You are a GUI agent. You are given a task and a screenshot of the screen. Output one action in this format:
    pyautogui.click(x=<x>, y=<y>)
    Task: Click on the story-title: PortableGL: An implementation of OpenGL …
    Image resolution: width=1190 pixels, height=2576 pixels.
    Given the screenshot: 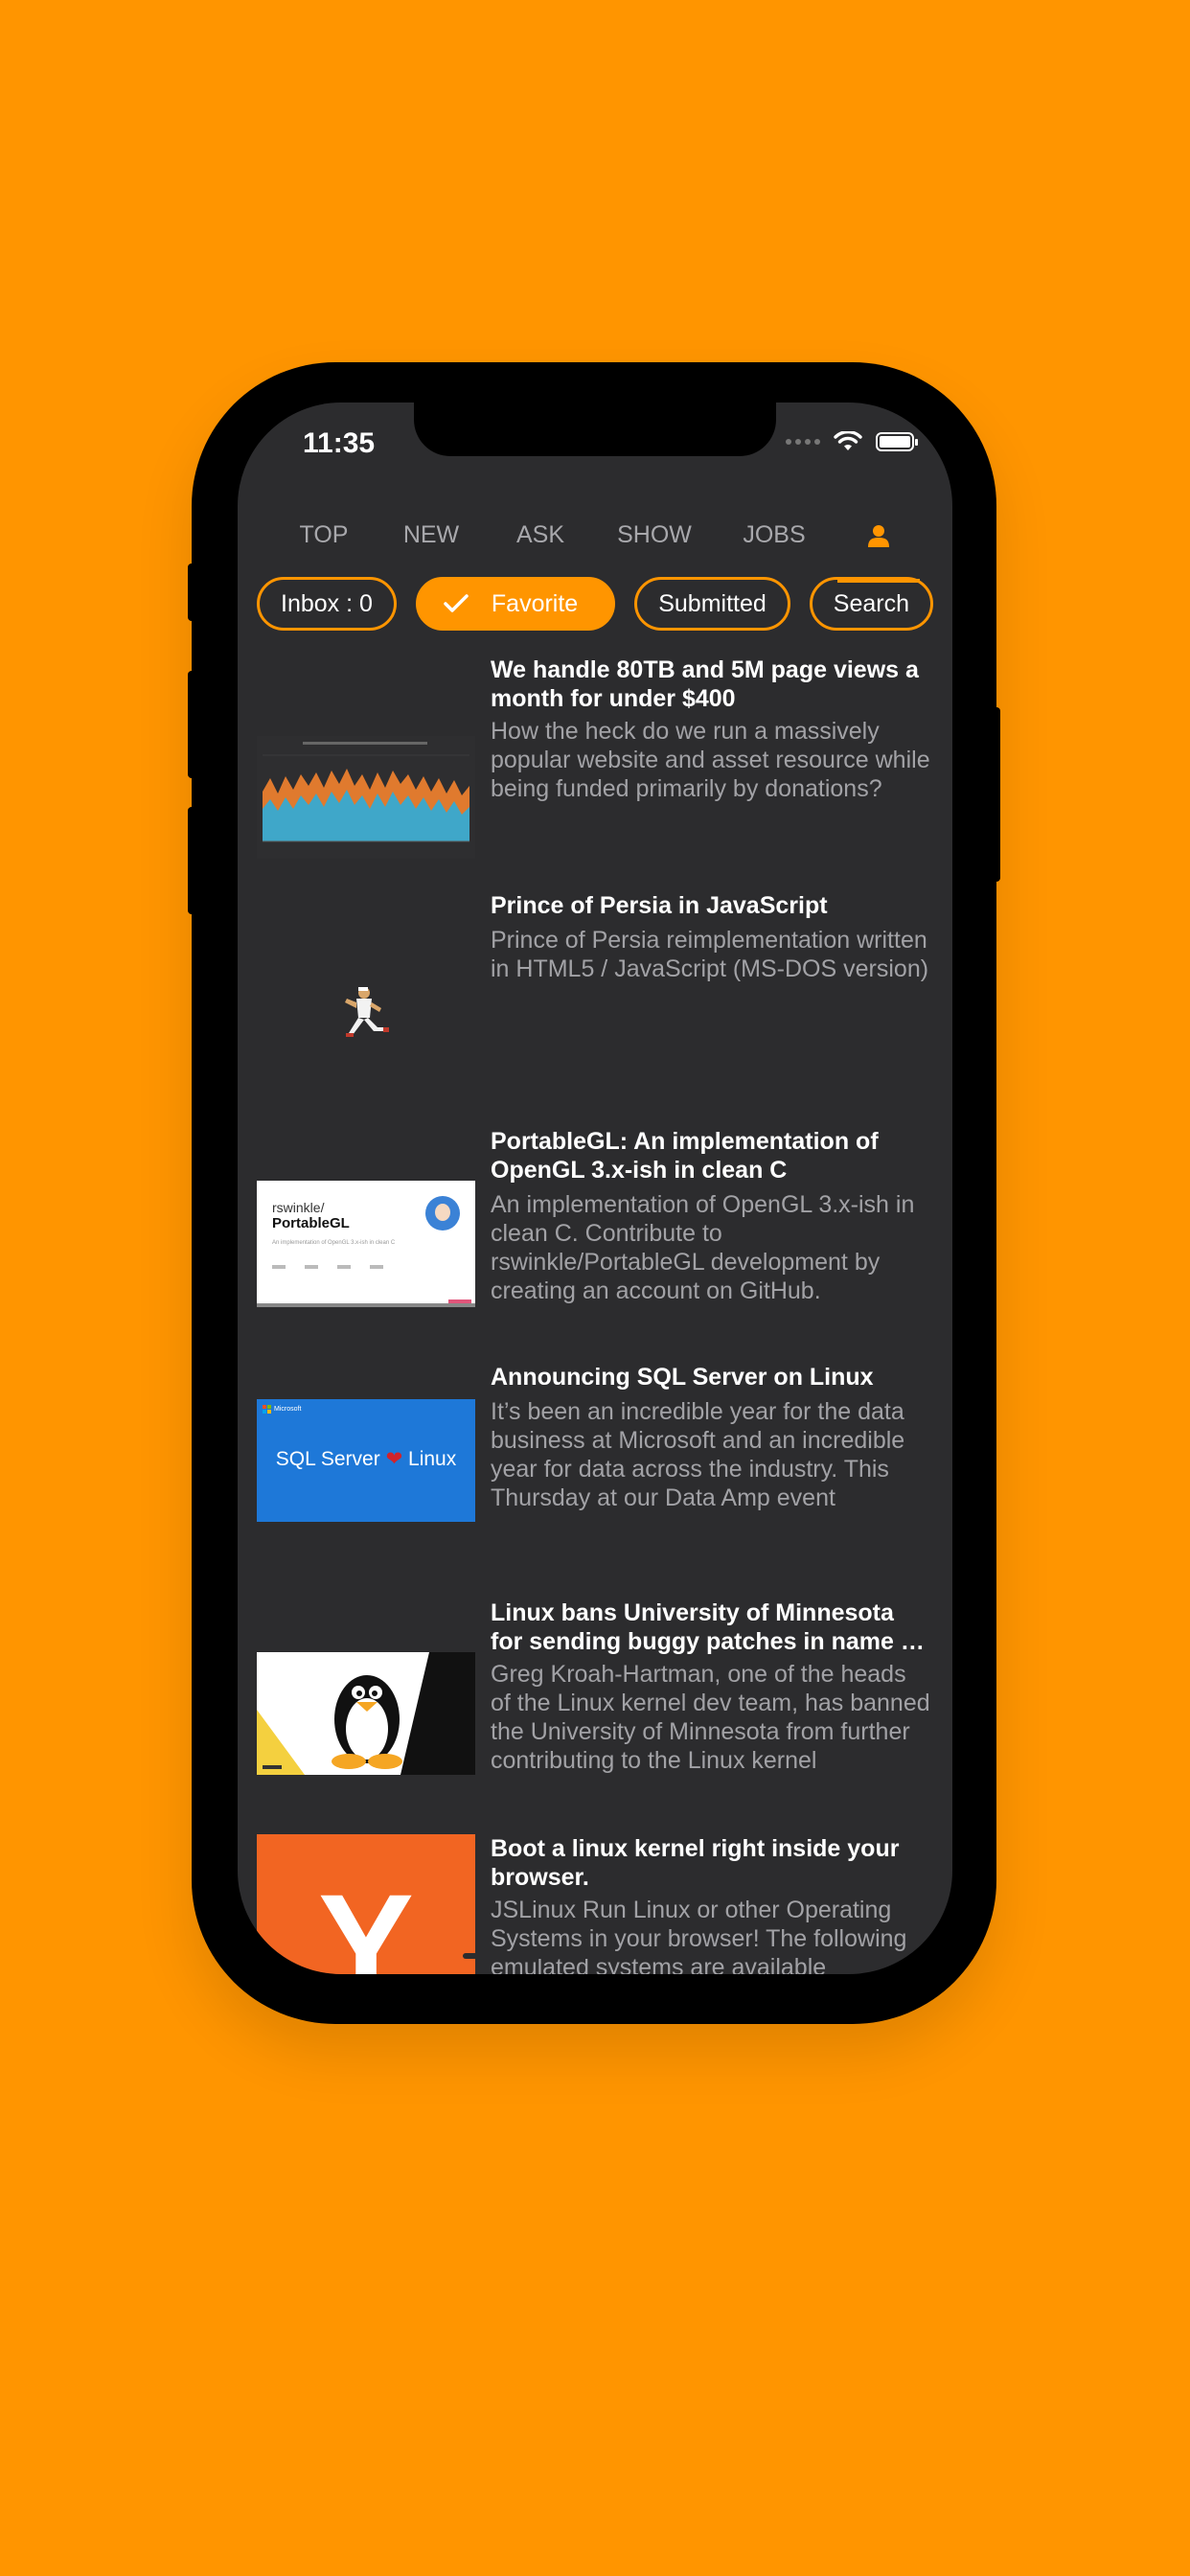 What is the action you would take?
    pyautogui.click(x=685, y=1156)
    